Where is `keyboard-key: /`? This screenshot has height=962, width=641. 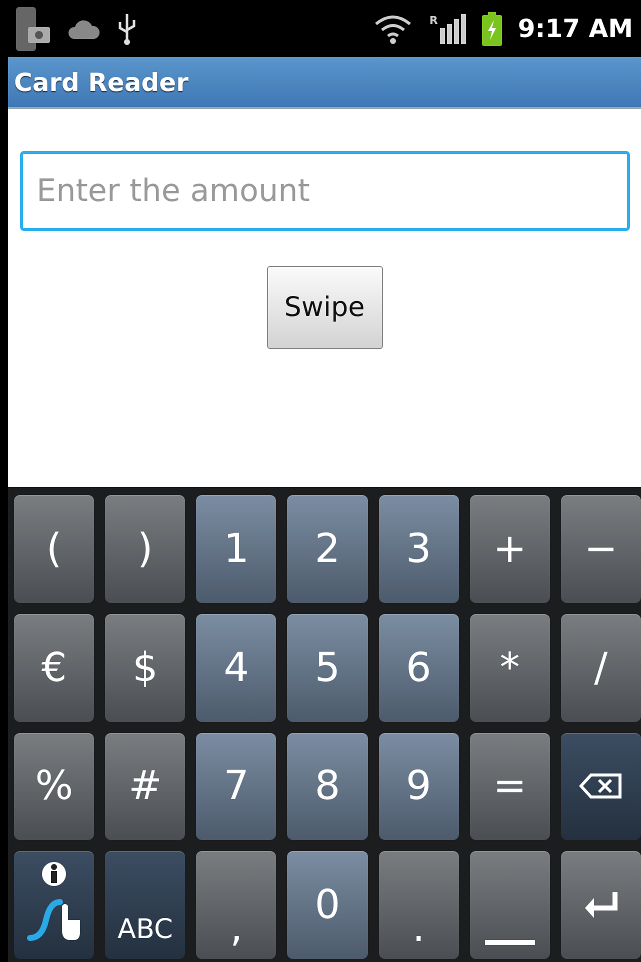 keyboard-key: / is located at coordinates (600, 668).